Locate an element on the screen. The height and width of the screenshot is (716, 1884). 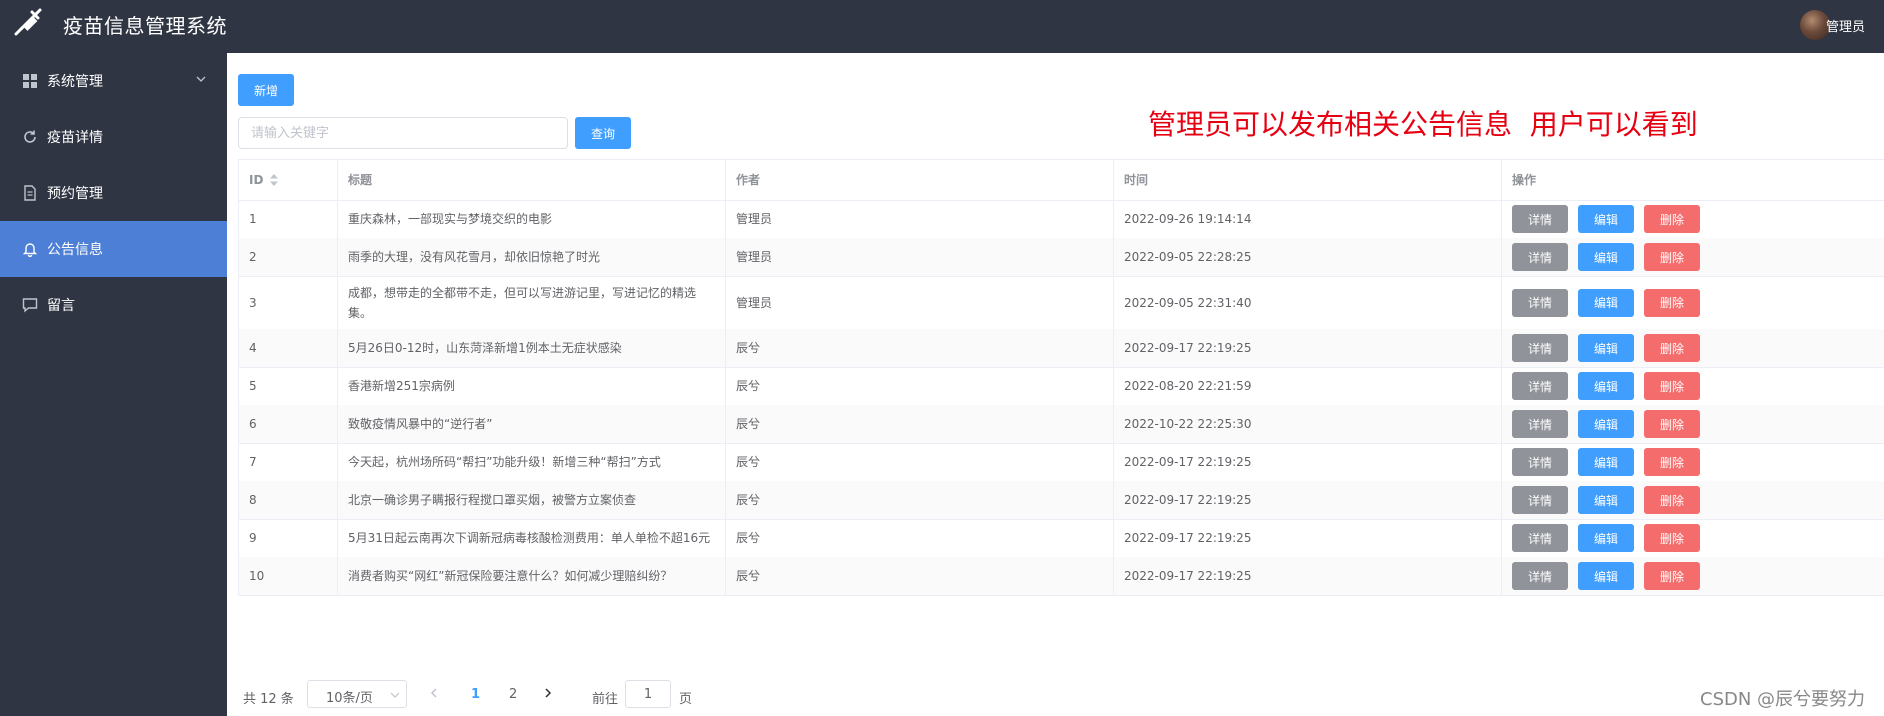
cell-title: 香港新增251宗病例 is located at coordinates (532, 386).